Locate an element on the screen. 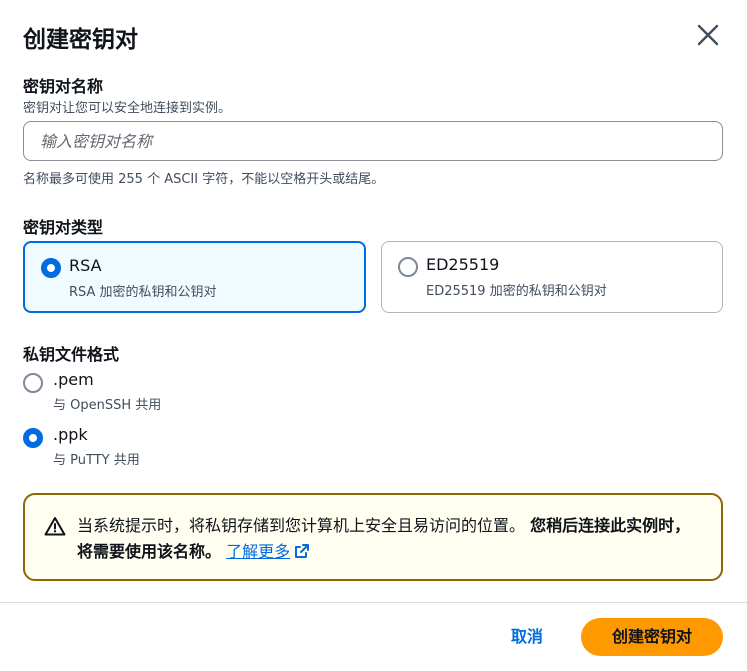 Image resolution: width=747 pixels, height=671 pixels. key-type-option-ed25519: ED25519 ED25519 加密的私钥和公钥对 is located at coordinates (552, 277).